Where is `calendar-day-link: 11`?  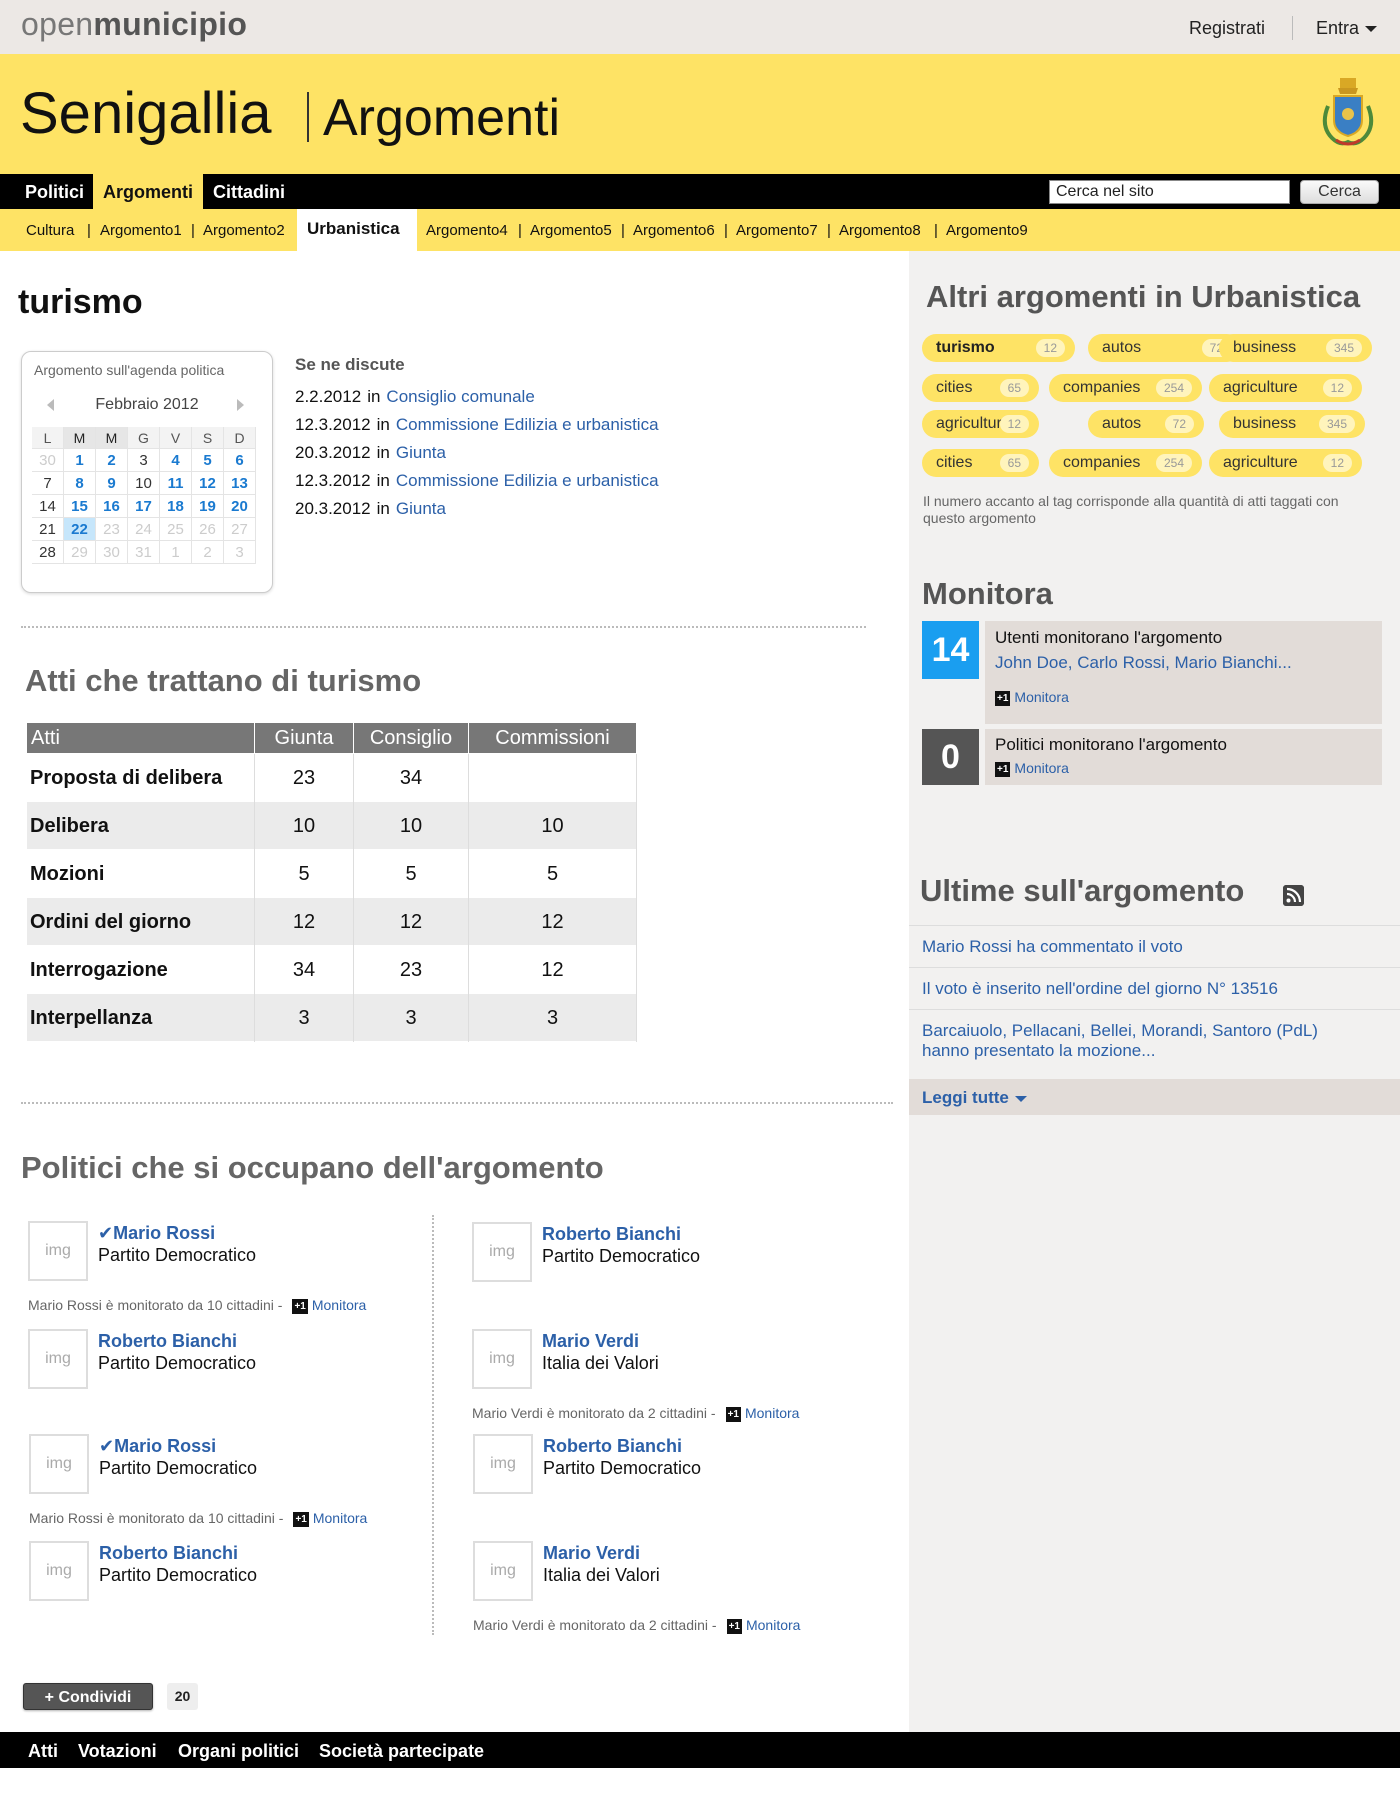 calendar-day-link: 11 is located at coordinates (176, 483).